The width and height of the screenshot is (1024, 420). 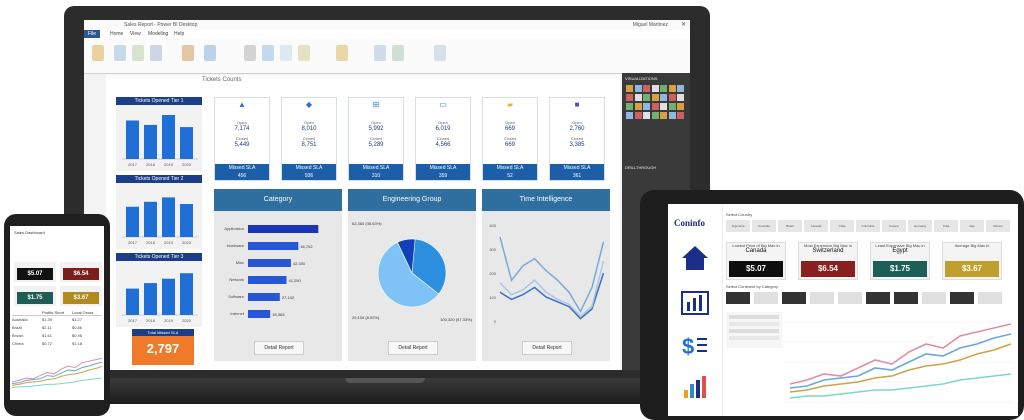 I want to click on phone-table-row: Australia $1.39 $1.27, so click(x=57, y=320).